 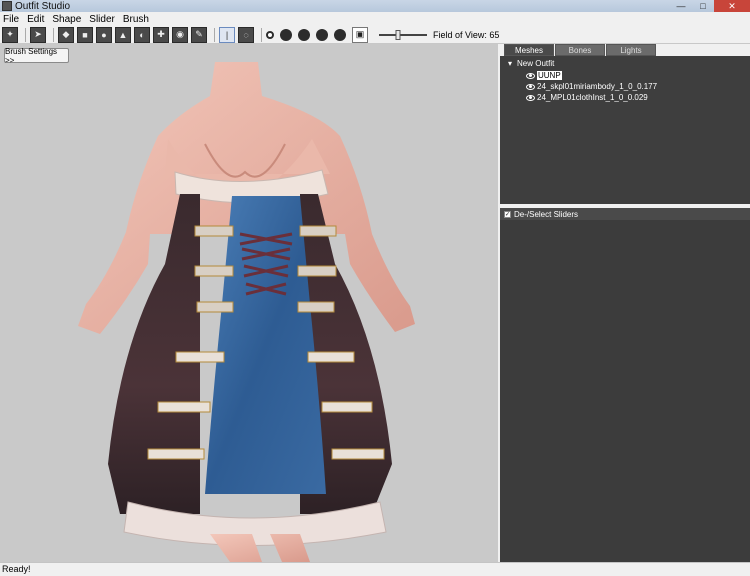 What do you see at coordinates (36, 56) in the screenshot?
I see `brush-settings-button: Brush Settings >>` at bounding box center [36, 56].